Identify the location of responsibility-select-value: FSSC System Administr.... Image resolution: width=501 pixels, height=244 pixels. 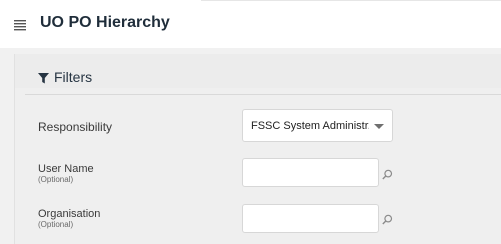
(310, 126).